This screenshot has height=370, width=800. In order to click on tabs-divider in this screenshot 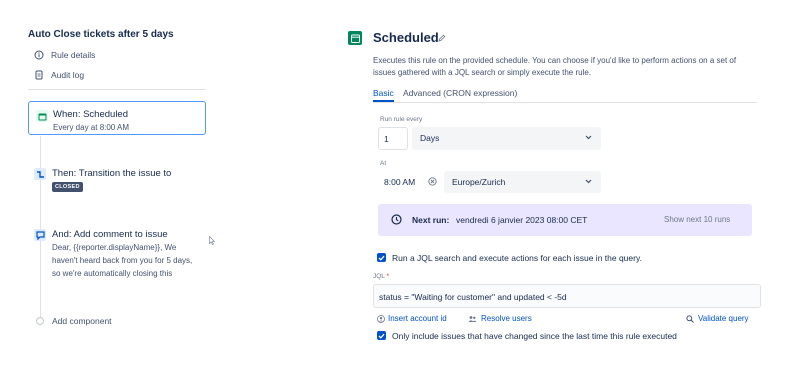, I will do `click(565, 102)`.